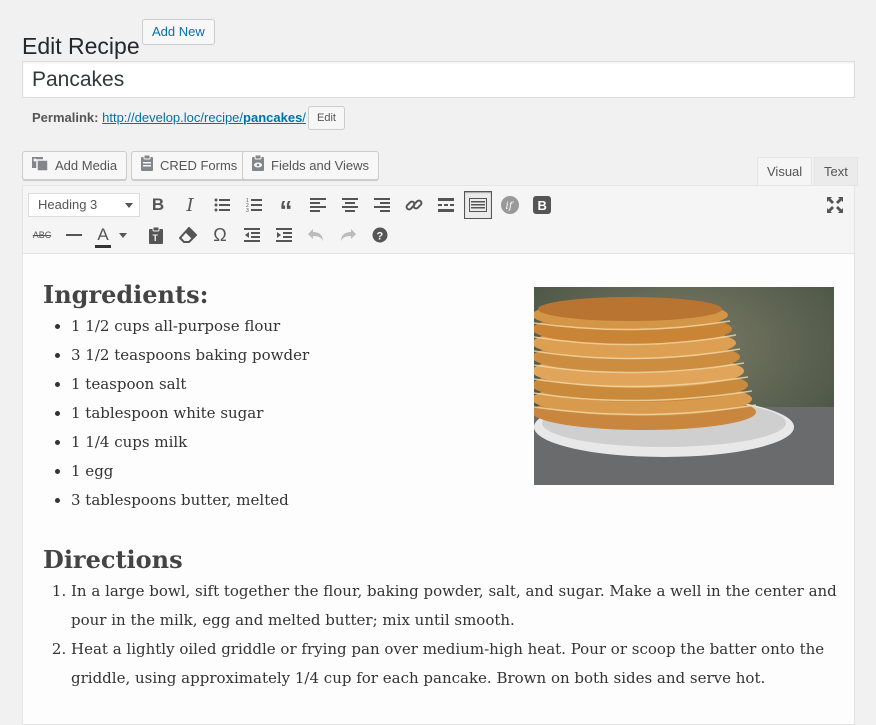 The height and width of the screenshot is (725, 876). What do you see at coordinates (190, 384) in the screenshot?
I see `list-item: 1 teaspoon salt` at bounding box center [190, 384].